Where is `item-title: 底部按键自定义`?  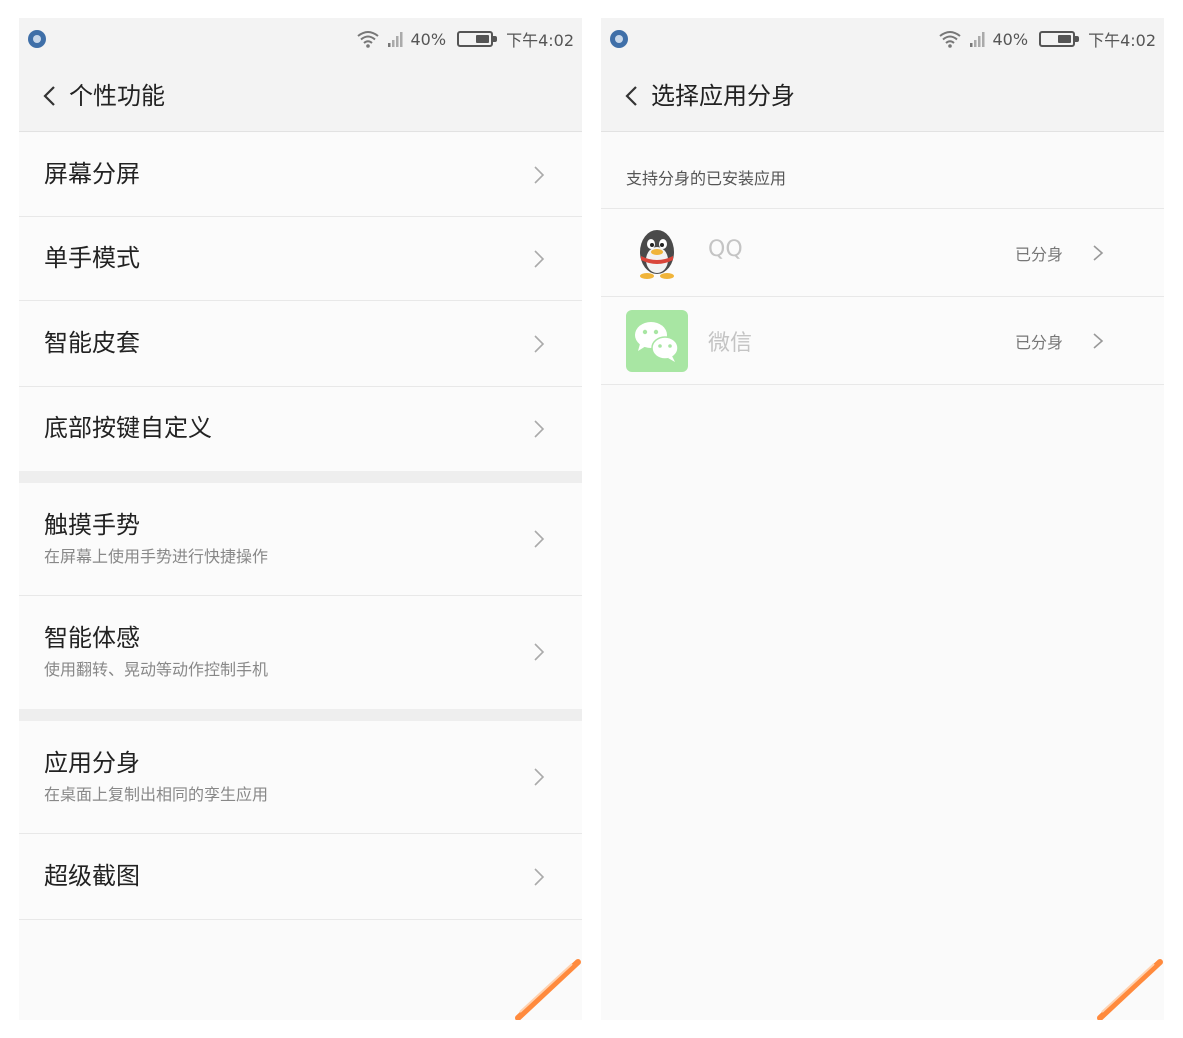 item-title: 底部按键自定义 is located at coordinates (128, 428).